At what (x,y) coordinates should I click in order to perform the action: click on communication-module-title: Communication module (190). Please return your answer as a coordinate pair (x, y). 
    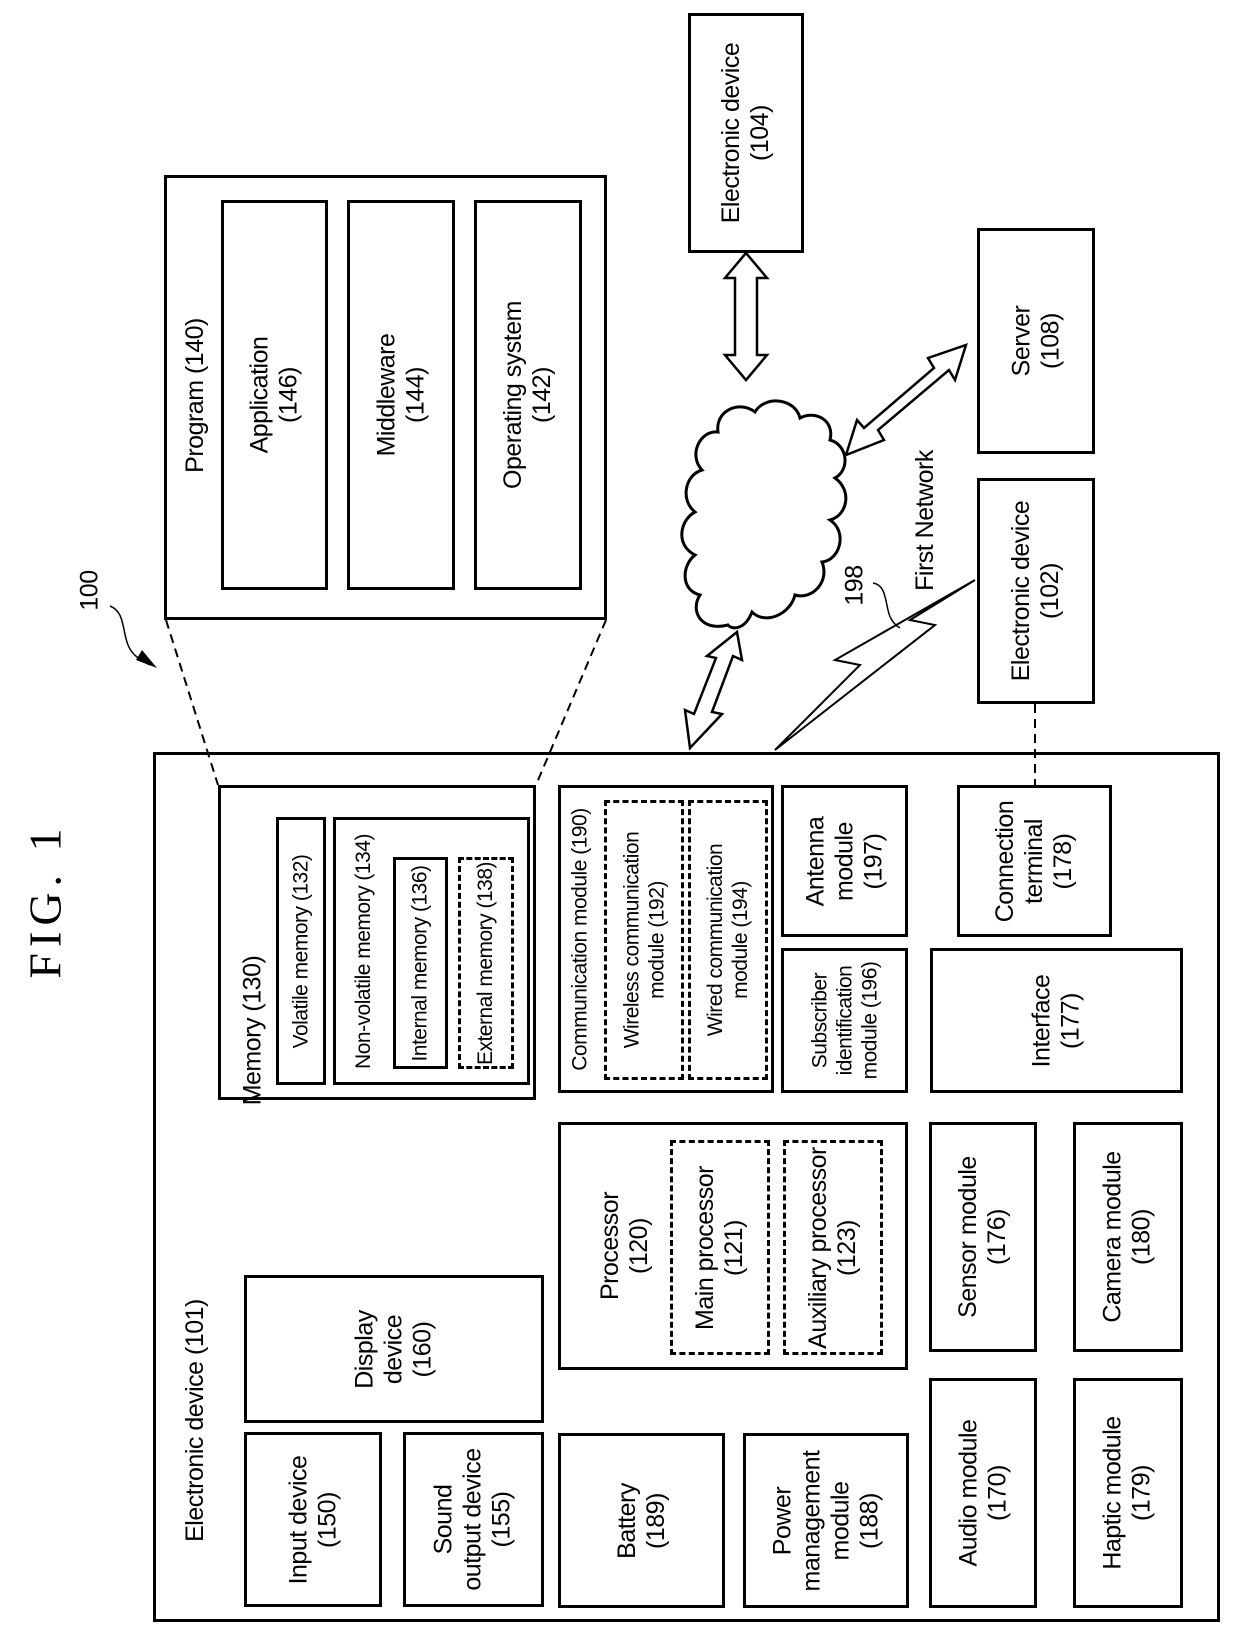
    Looking at the image, I should click on (580, 939).